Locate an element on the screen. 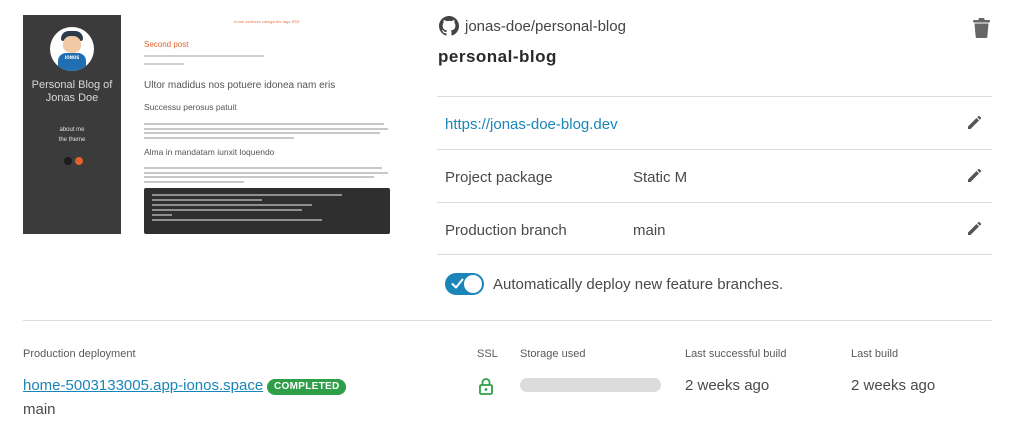  preview-blog-subtitle is located at coordinates (72, 111).